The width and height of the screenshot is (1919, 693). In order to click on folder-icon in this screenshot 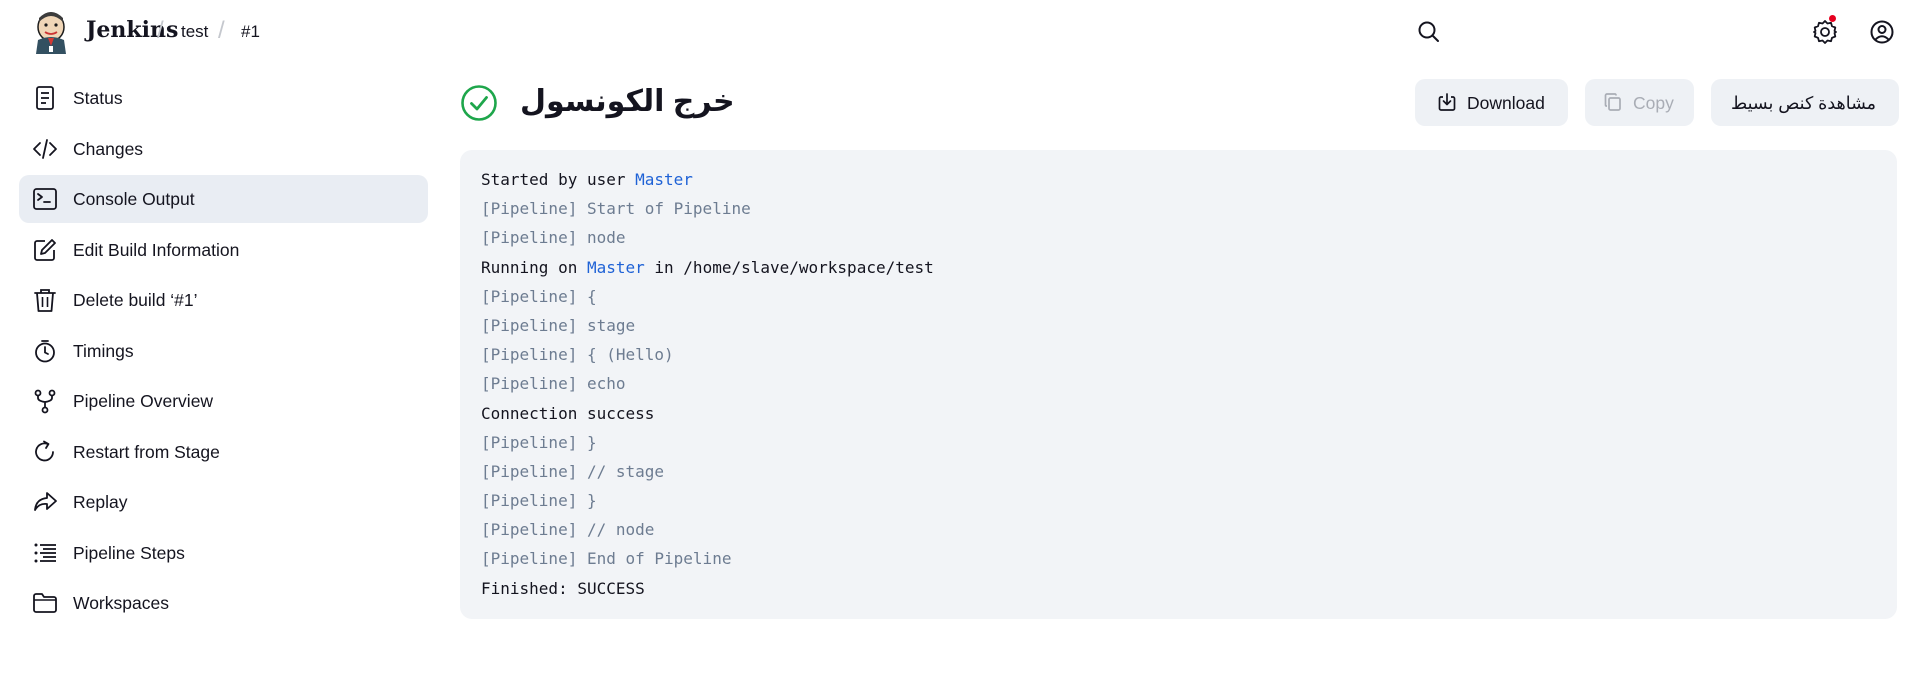, I will do `click(45, 603)`.